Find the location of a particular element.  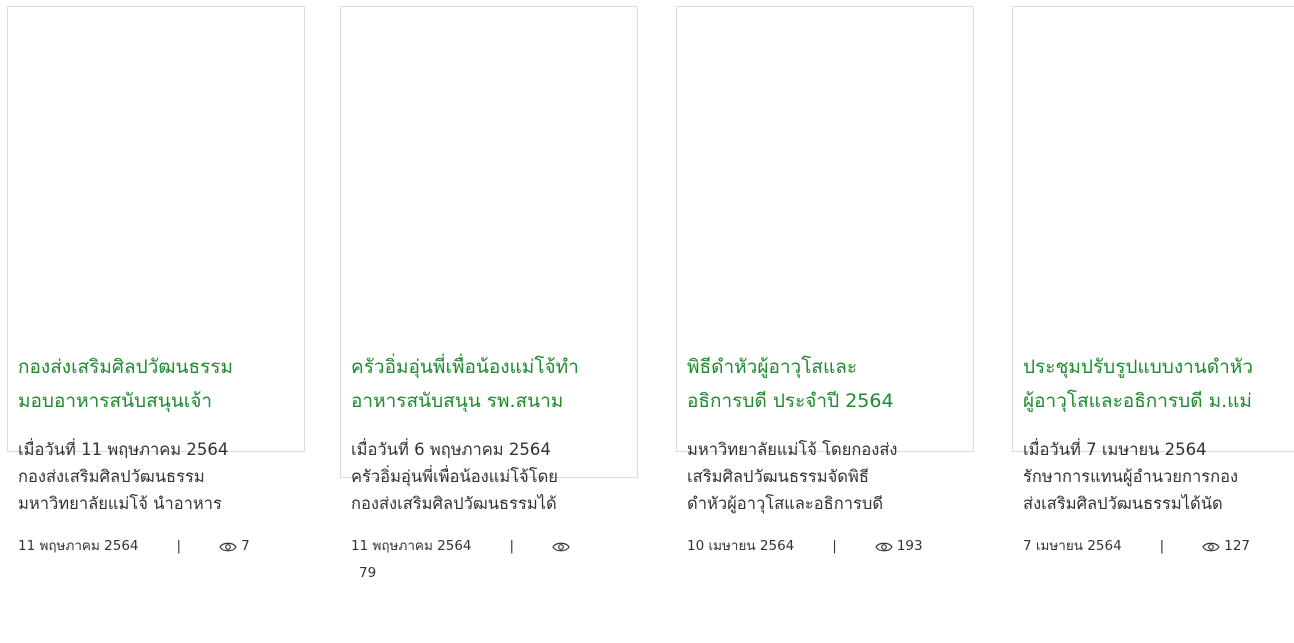

view-count: 193 is located at coordinates (899, 546).